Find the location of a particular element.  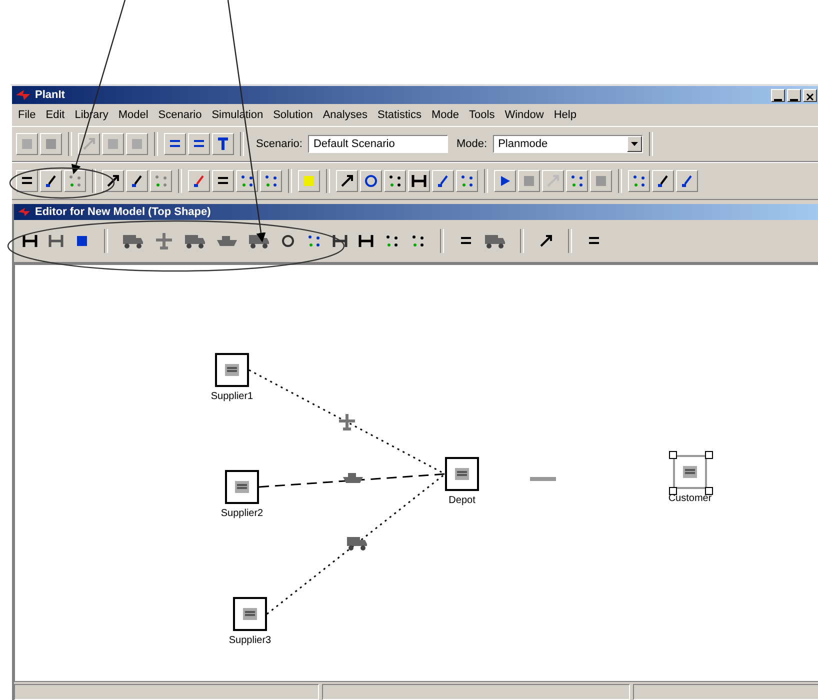

link-mark is located at coordinates (543, 479).